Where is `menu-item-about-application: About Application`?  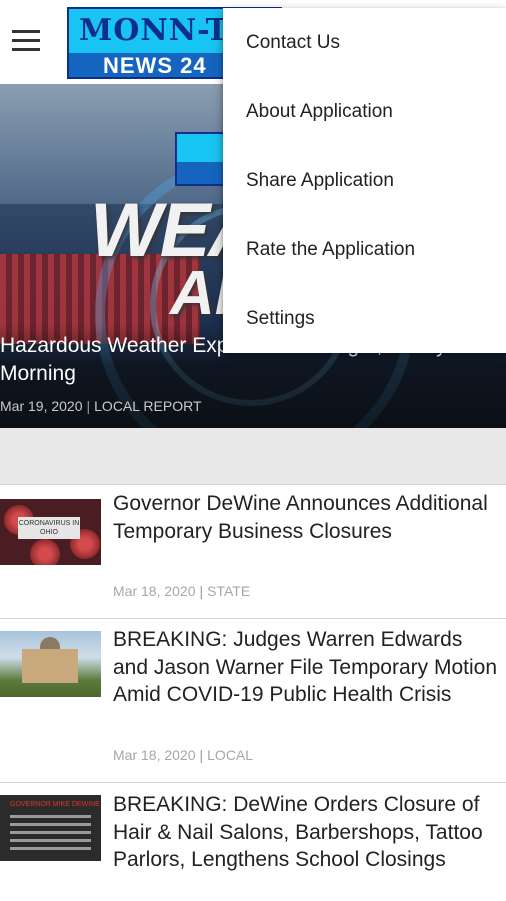 menu-item-about-application: About Application is located at coordinates (364, 111).